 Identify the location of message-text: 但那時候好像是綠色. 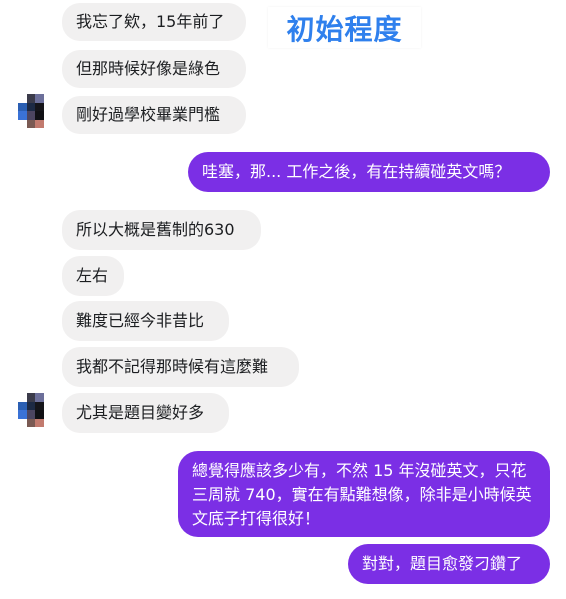
(148, 68).